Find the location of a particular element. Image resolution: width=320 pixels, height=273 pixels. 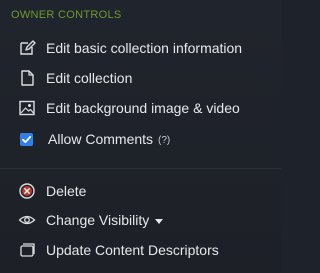

delete-button: Delete is located at coordinates (52, 191).